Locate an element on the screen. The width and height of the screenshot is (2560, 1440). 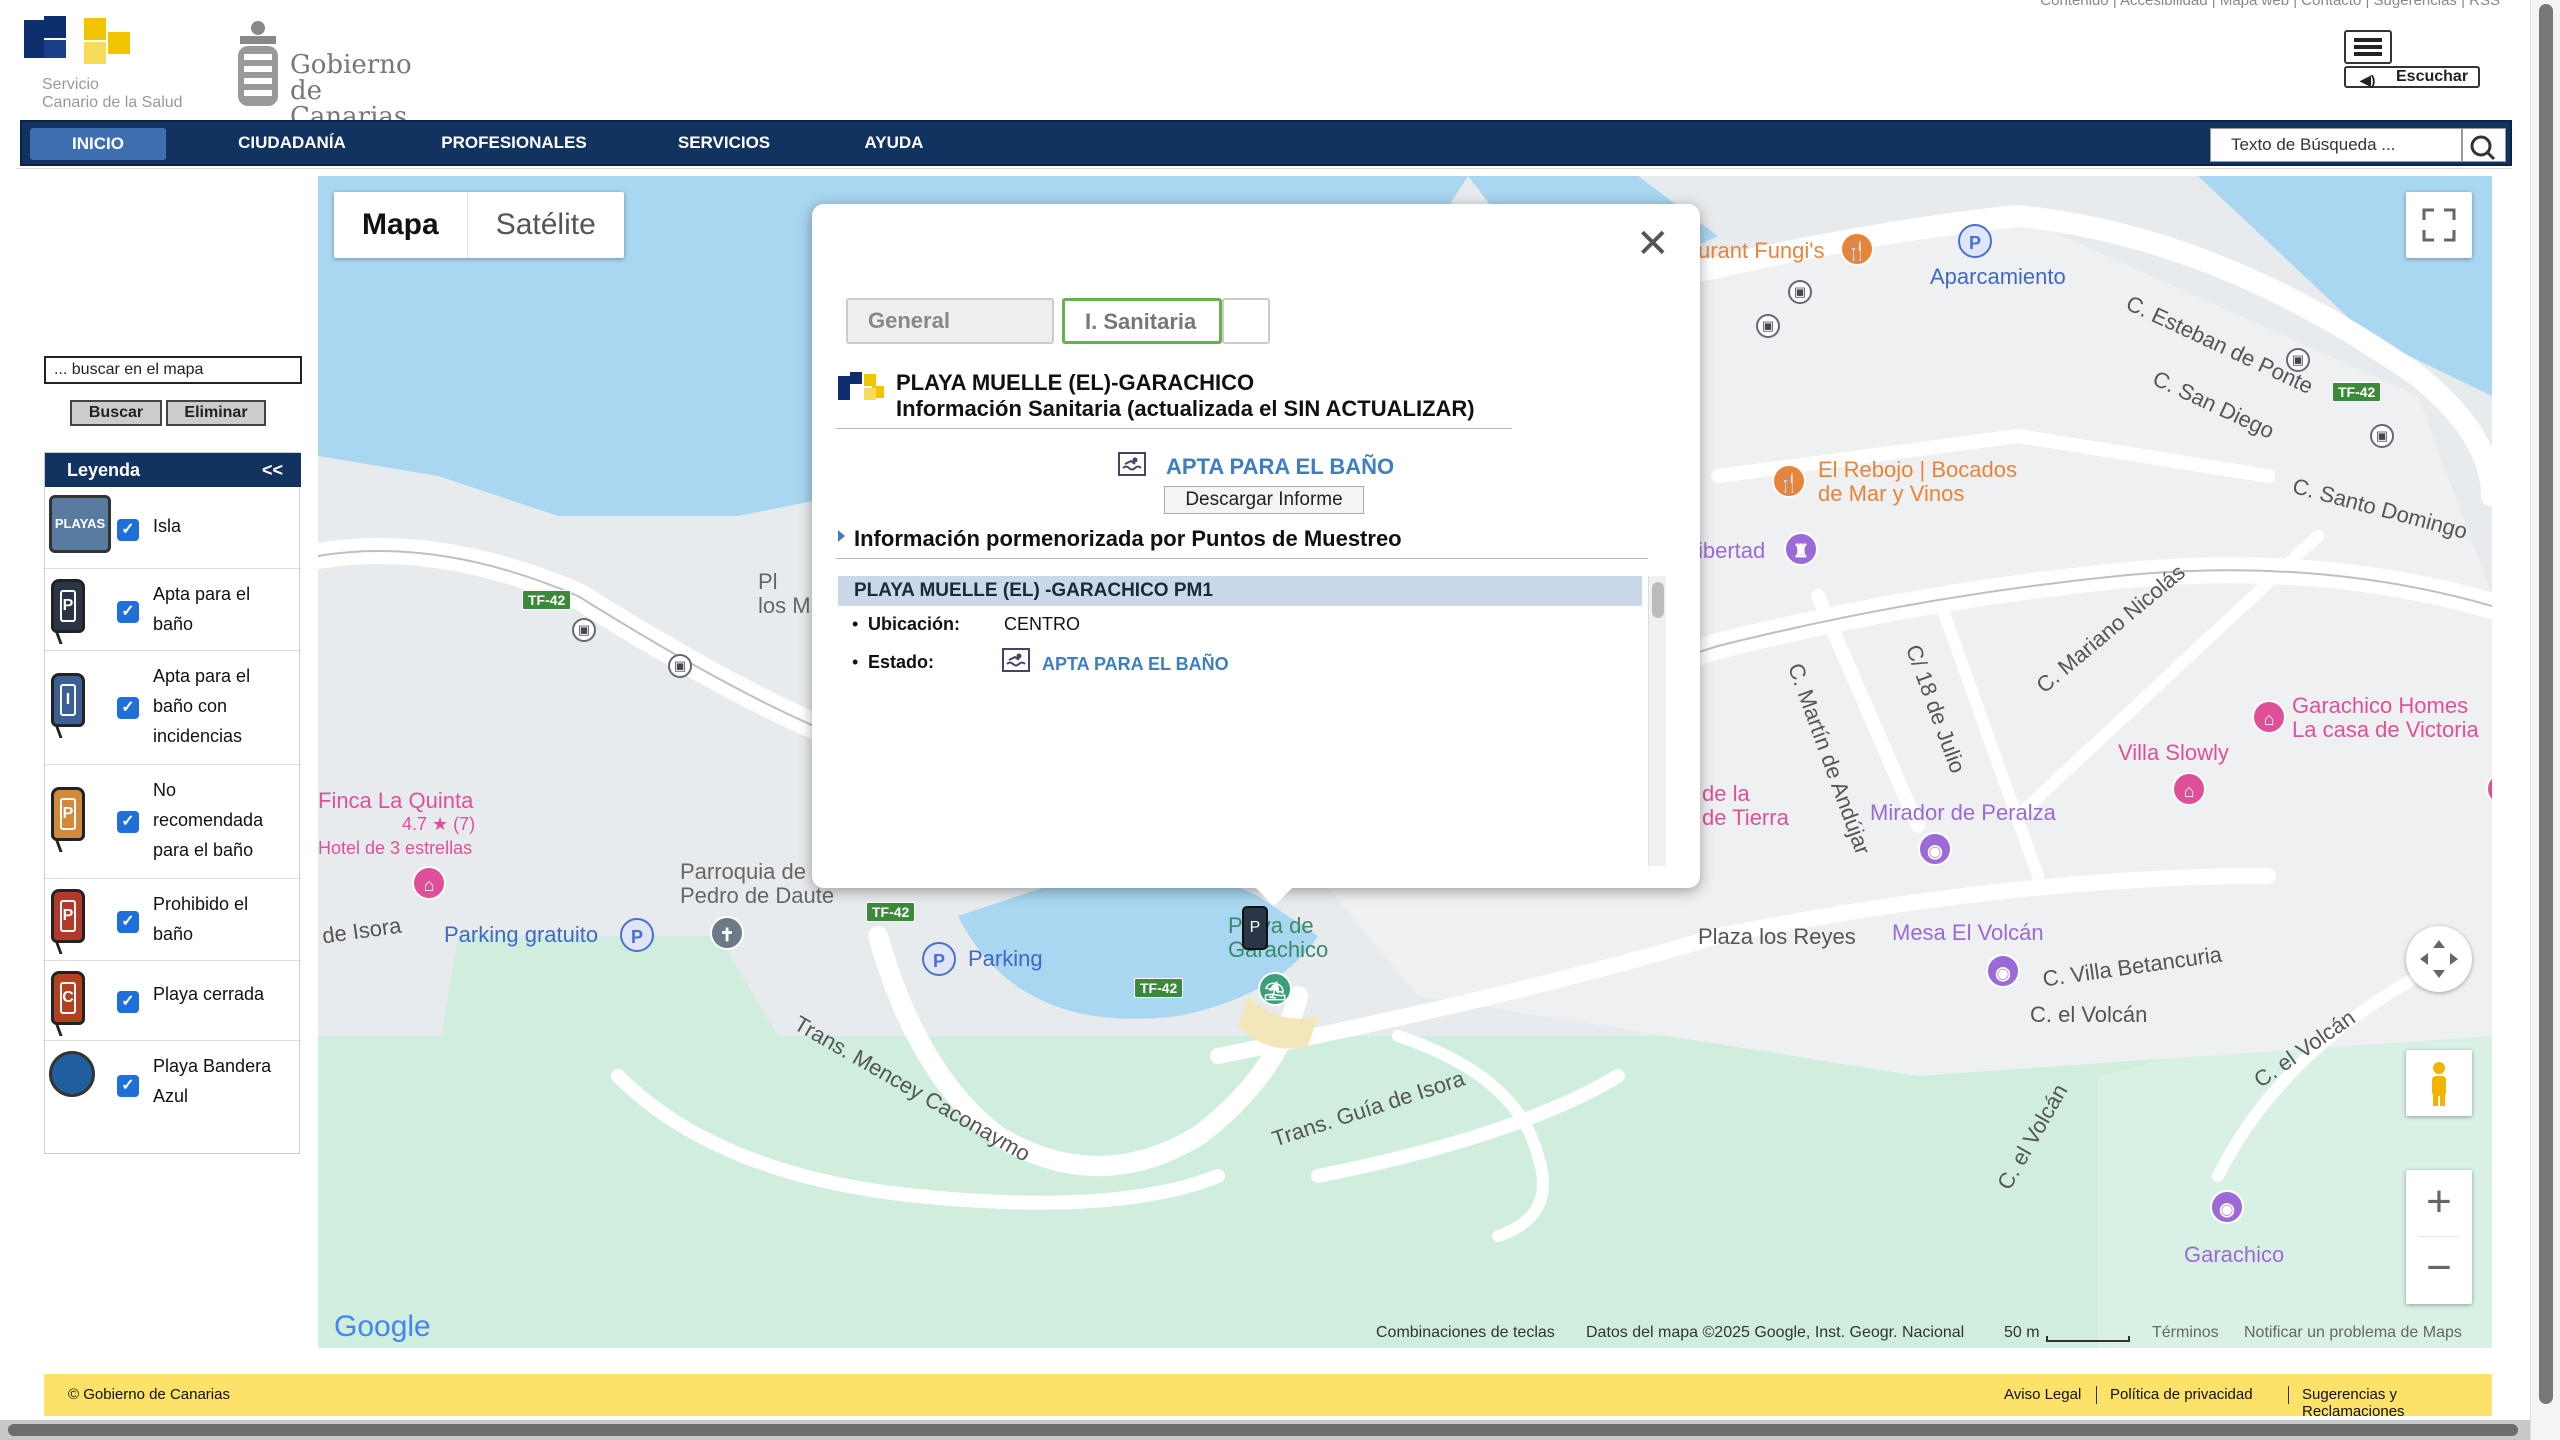
label-parroquia: Parroquia de Pedro de Daute is located at coordinates (757, 884).